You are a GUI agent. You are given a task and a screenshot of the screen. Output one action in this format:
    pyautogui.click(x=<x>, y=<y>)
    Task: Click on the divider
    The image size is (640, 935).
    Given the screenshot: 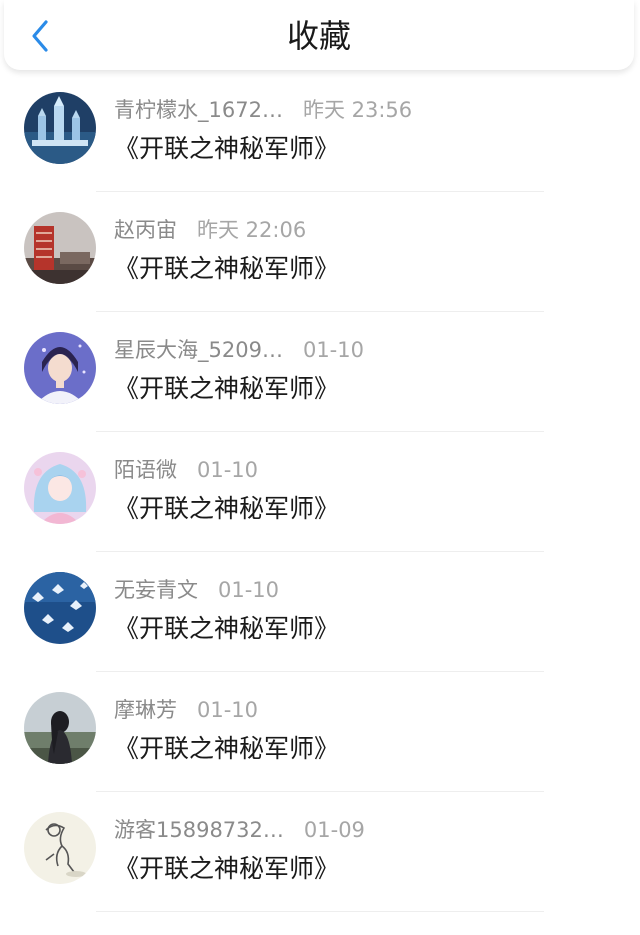 What is the action you would take?
    pyautogui.click(x=320, y=911)
    